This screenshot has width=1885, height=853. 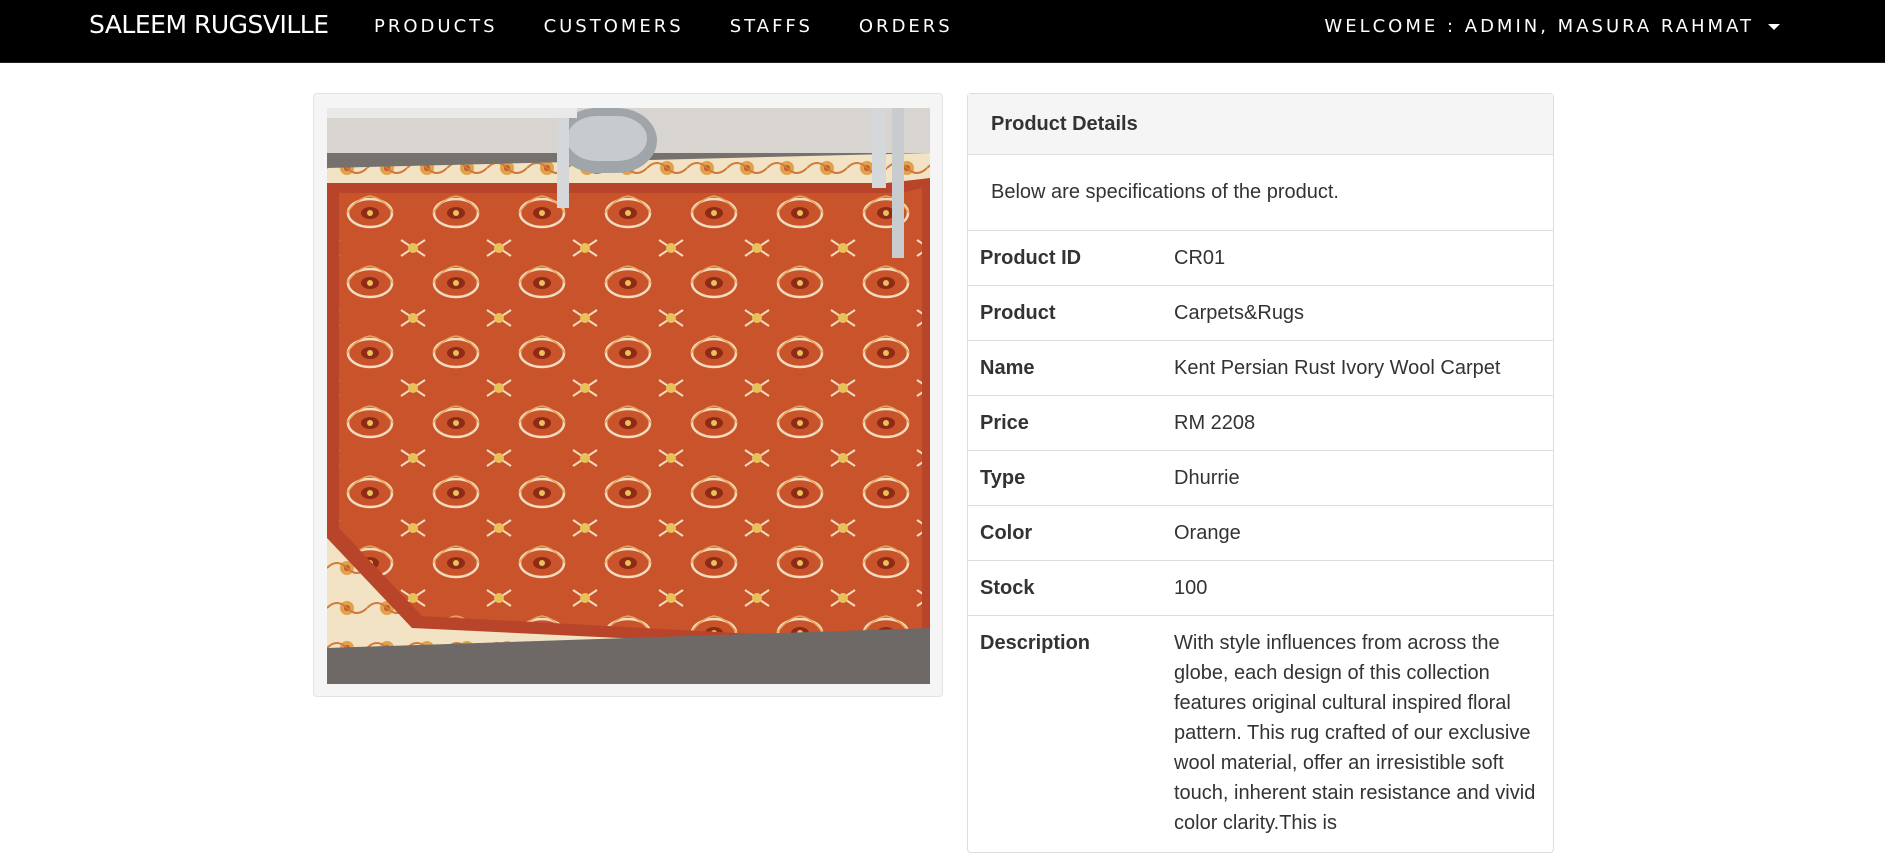 I want to click on spec-row-stock: Stock 100, so click(x=1260, y=588).